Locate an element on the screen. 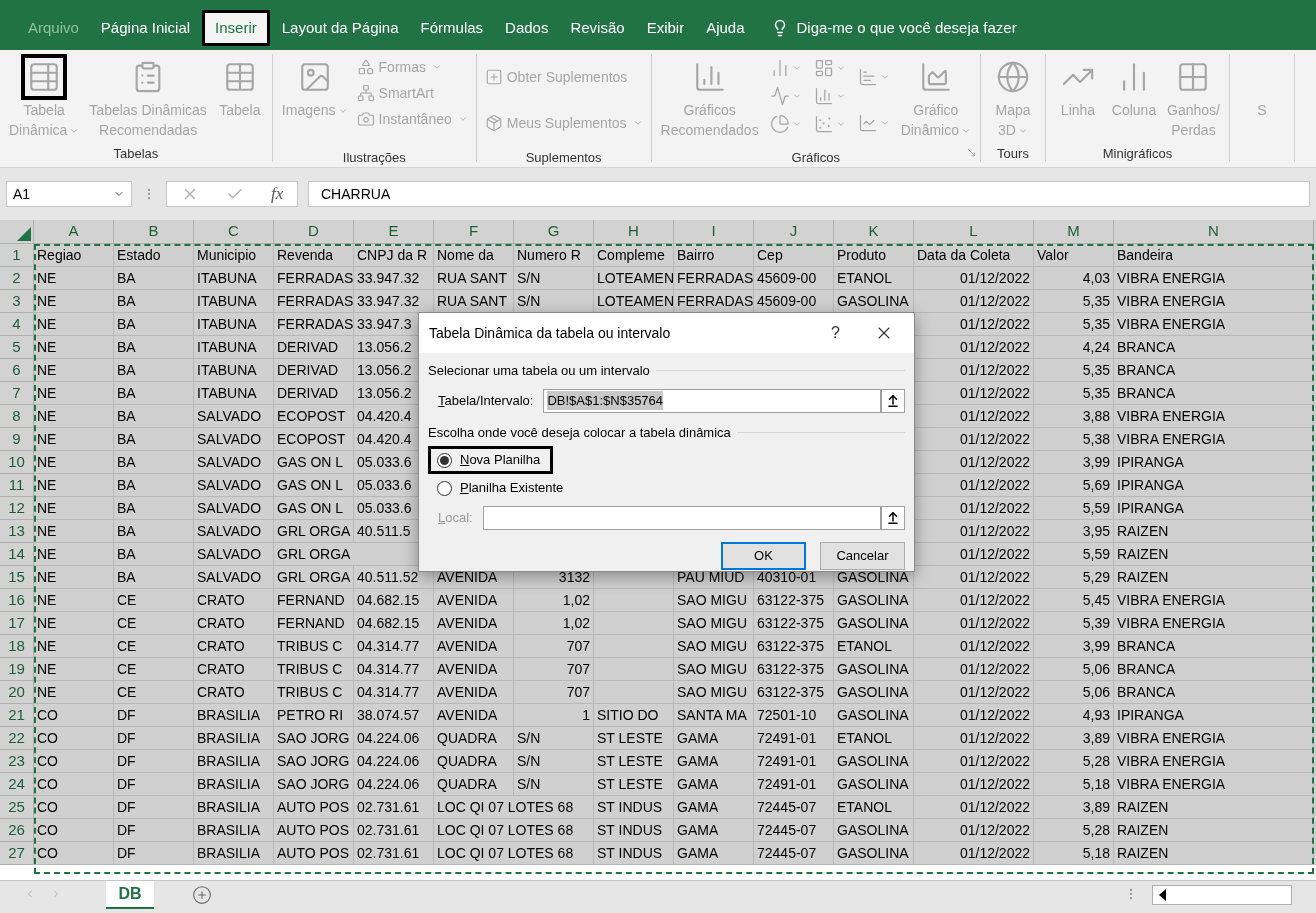 The width and height of the screenshot is (1316, 913). table-cell: 5,18 is located at coordinates (1074, 853).